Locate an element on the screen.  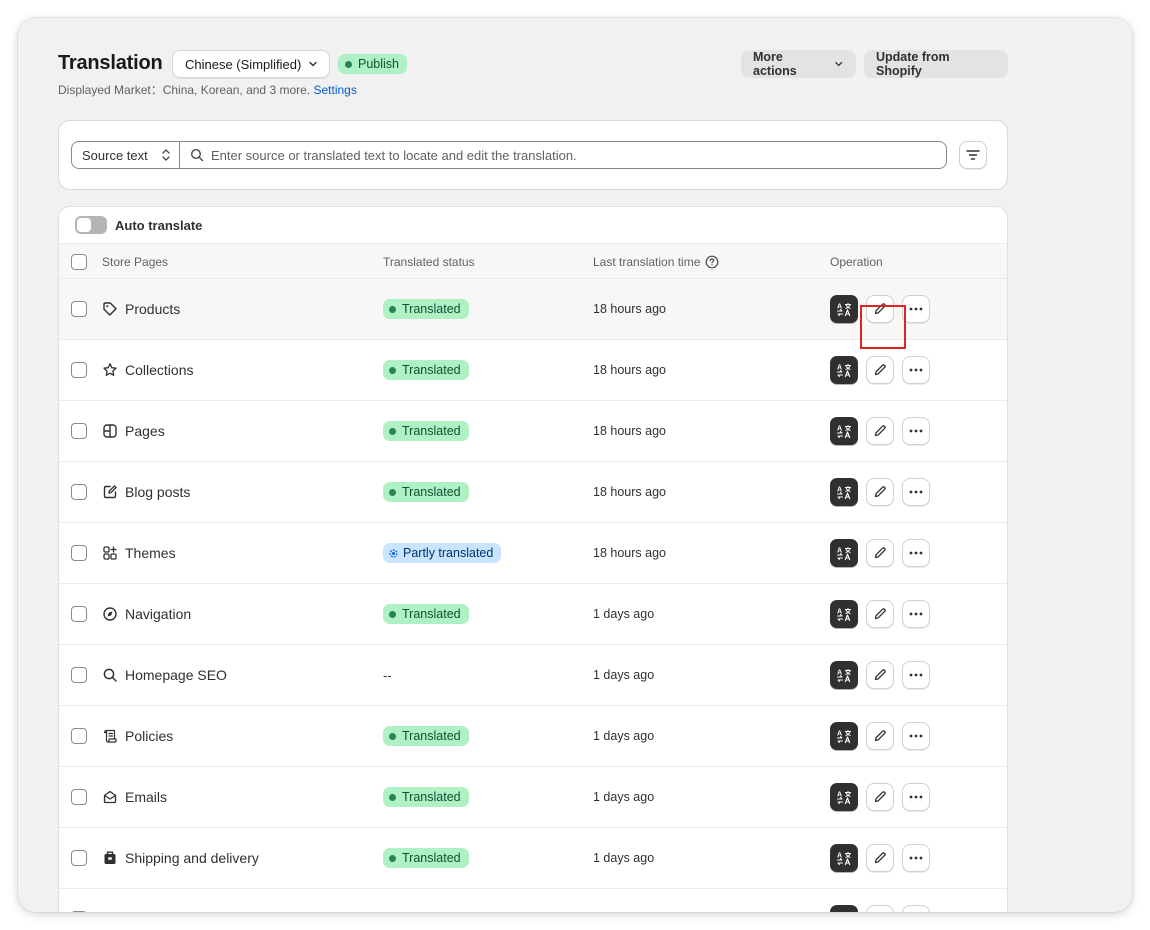
row-checkbox-cell is located at coordinates (79, 736).